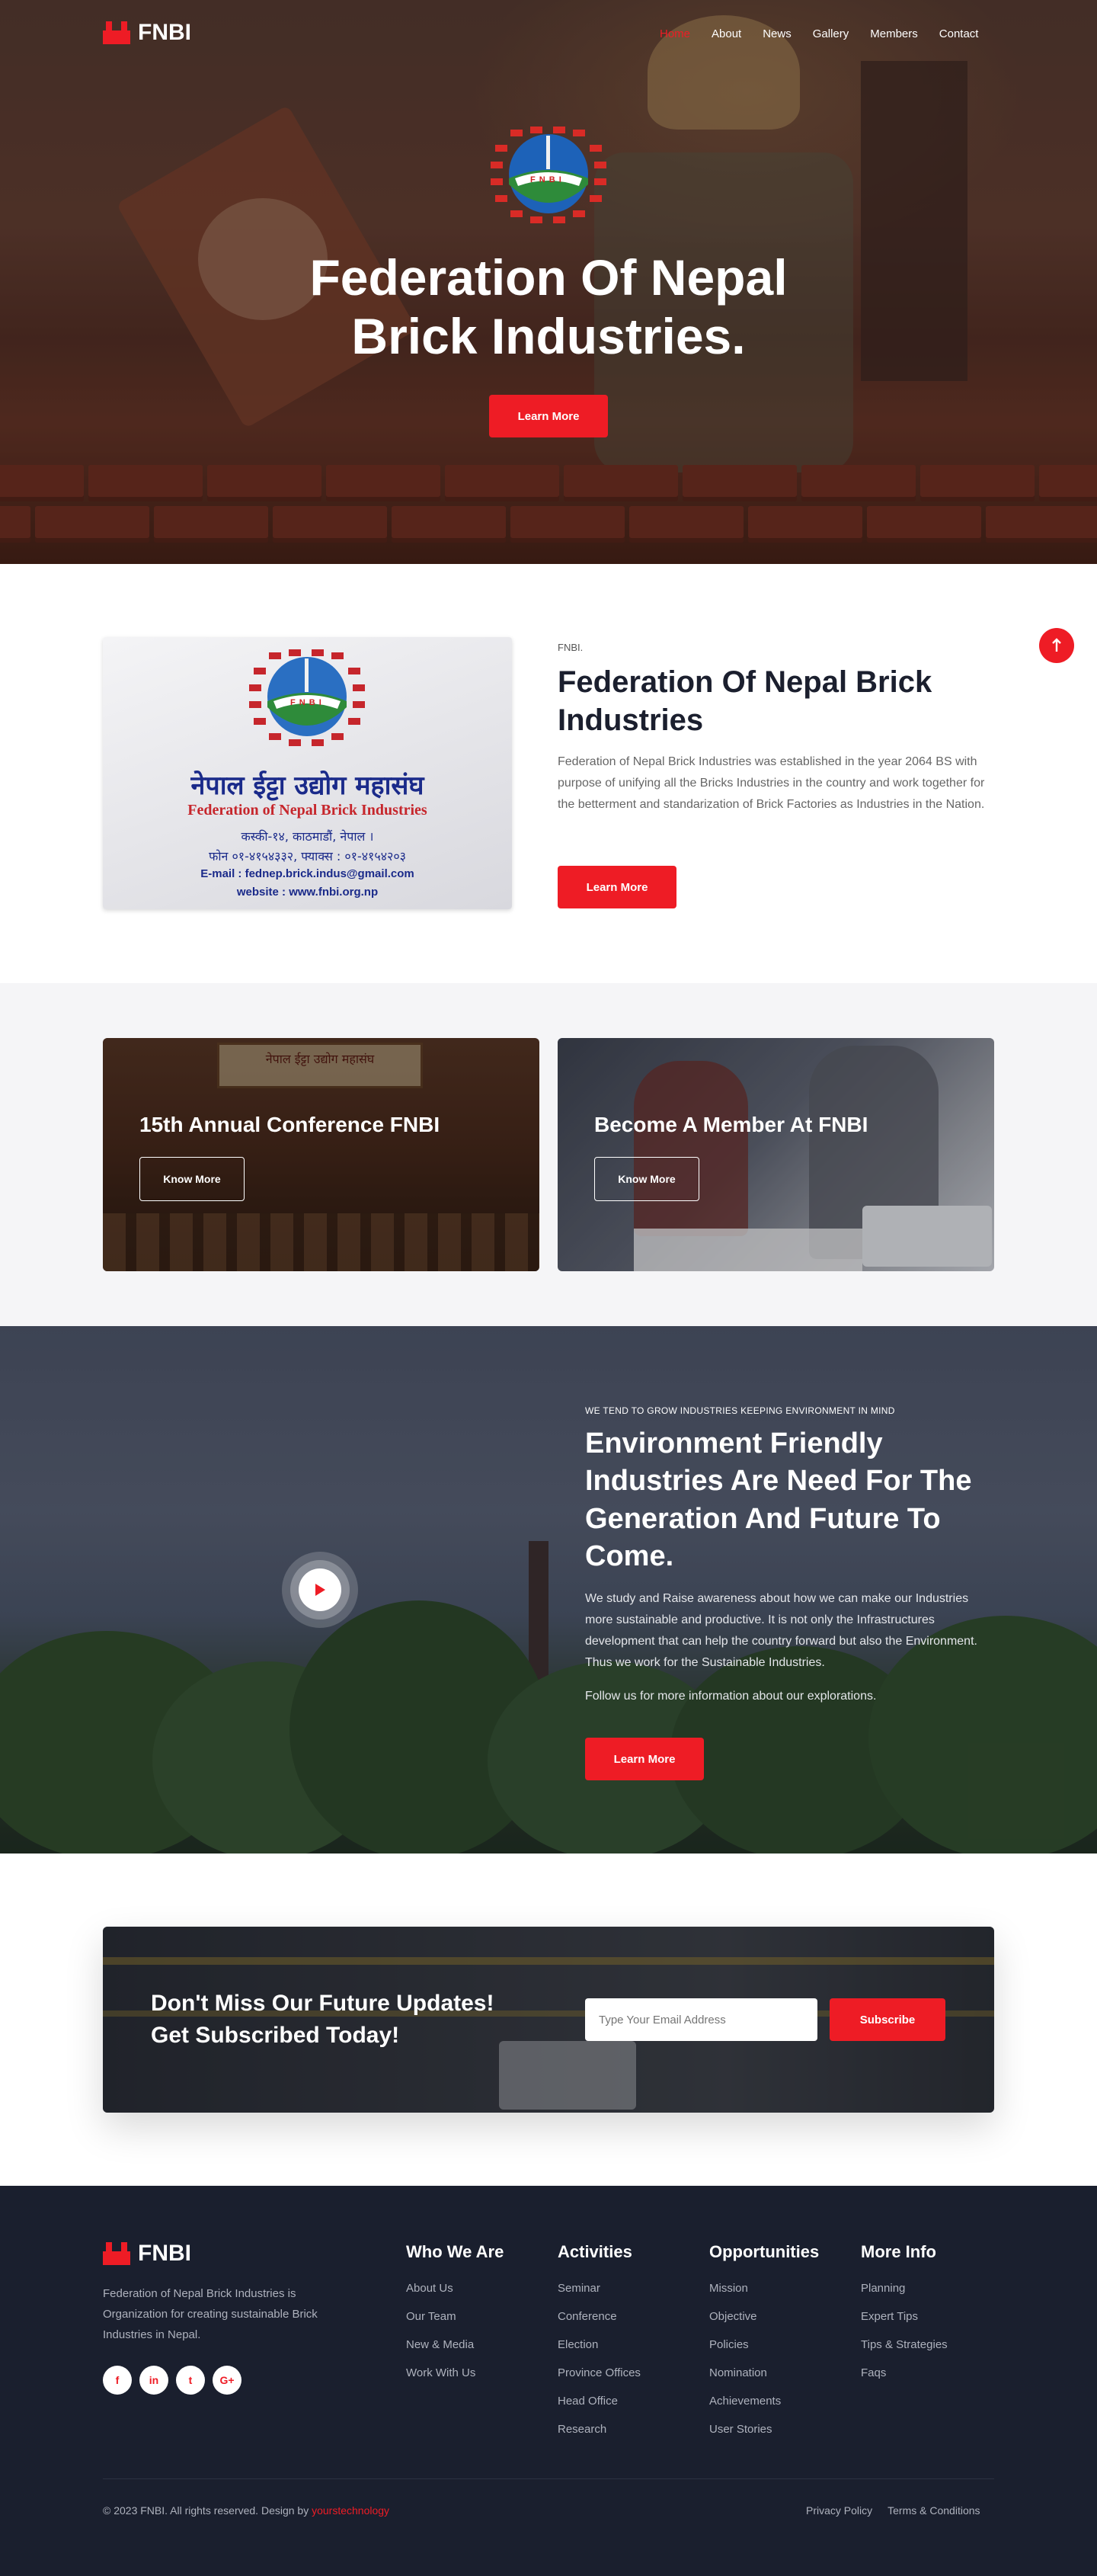 This screenshot has height=2576, width=1097. I want to click on twitter-icon: t, so click(190, 2380).